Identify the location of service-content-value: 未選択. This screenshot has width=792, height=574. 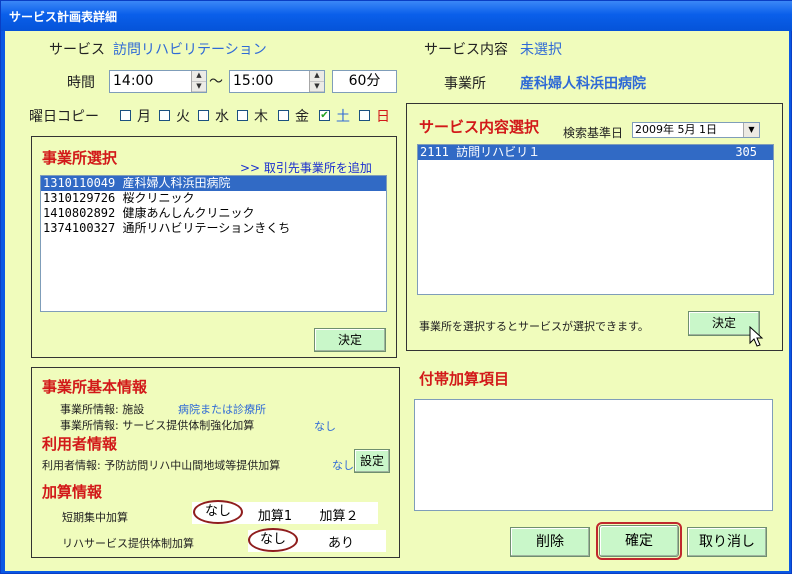
(541, 50).